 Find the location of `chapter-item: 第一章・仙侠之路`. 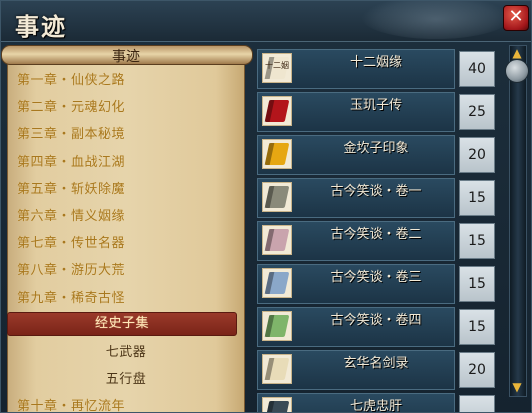

chapter-item: 第一章・仙侠之路 is located at coordinates (71, 78).